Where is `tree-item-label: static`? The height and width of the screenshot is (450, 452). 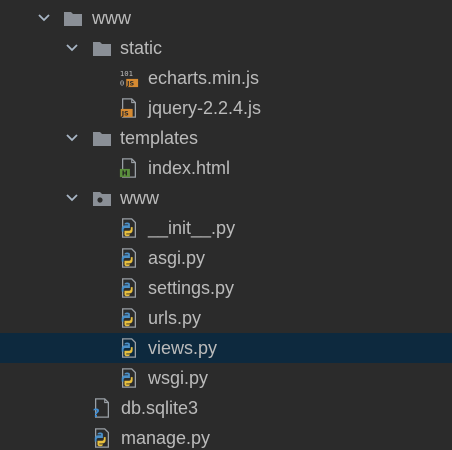 tree-item-label: static is located at coordinates (141, 48).